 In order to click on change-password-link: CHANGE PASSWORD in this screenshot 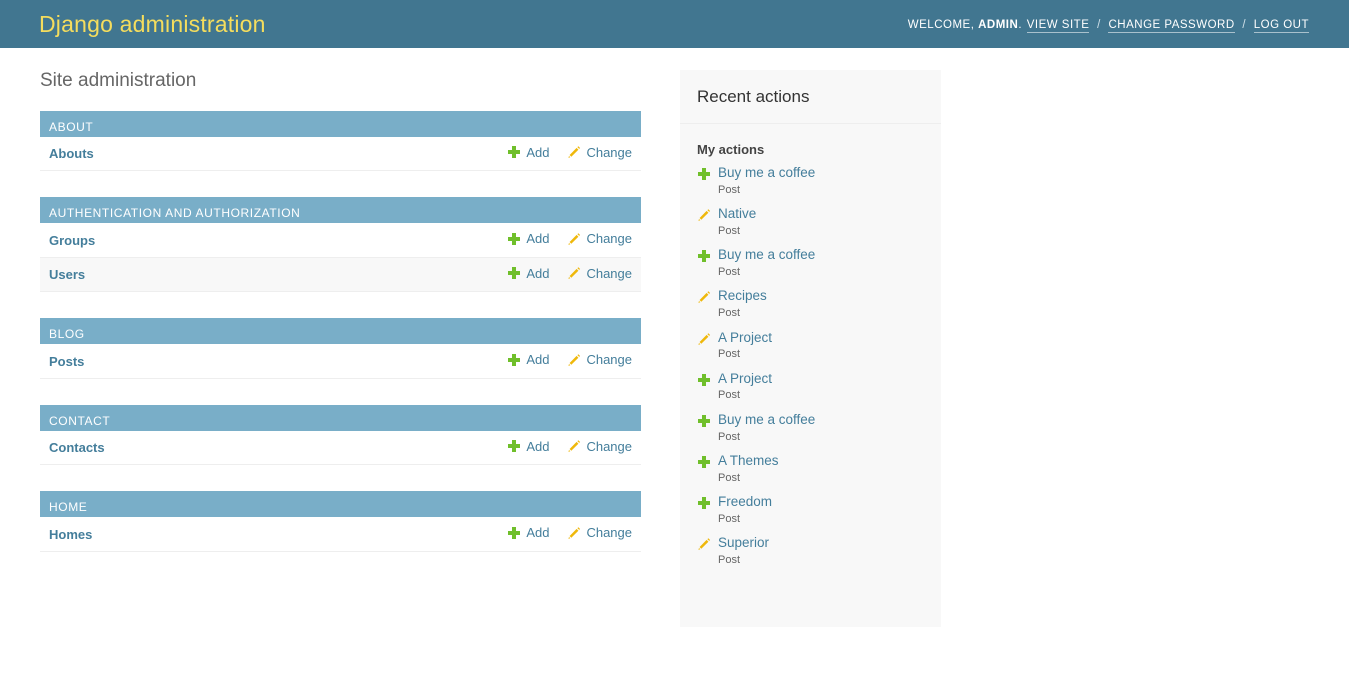, I will do `click(1171, 26)`.